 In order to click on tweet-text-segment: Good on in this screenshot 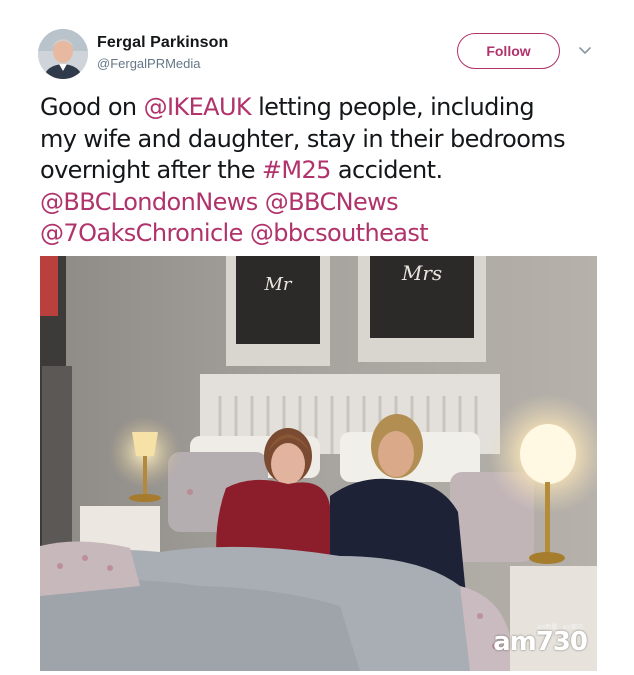, I will do `click(92, 107)`.